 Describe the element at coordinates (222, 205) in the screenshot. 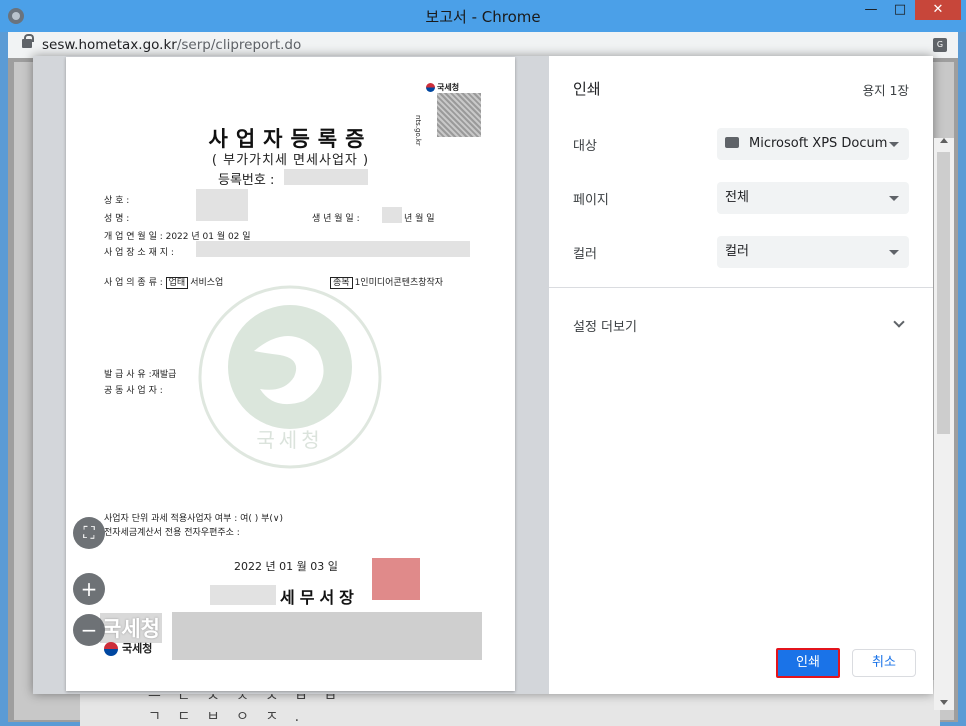

I see `redacted-trade-name` at that location.